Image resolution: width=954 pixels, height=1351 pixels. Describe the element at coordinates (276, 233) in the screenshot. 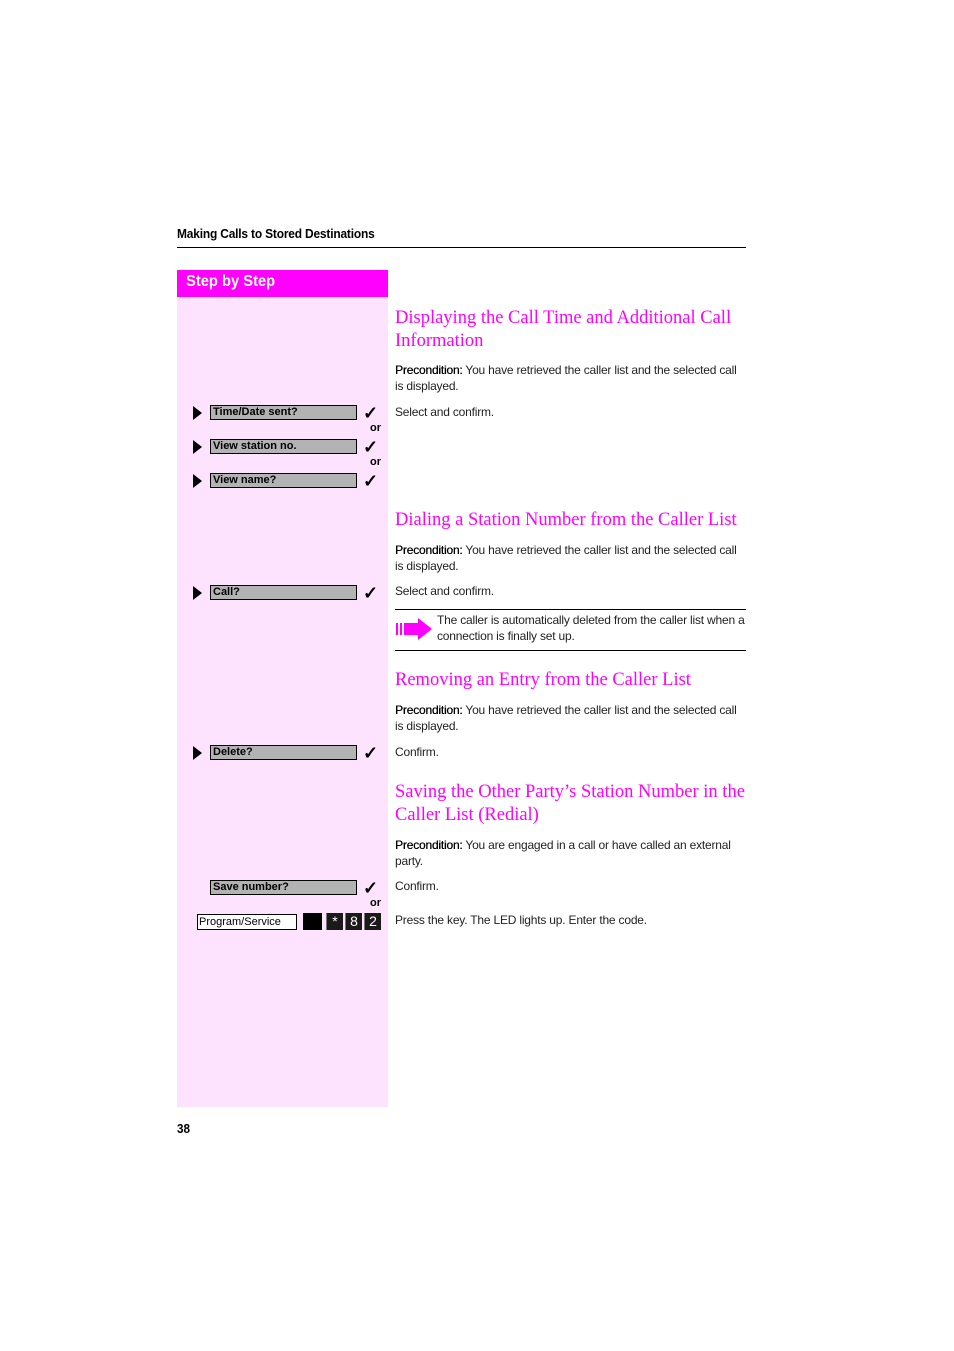

I see `running-header: Making Calls to Stored Destinations` at that location.